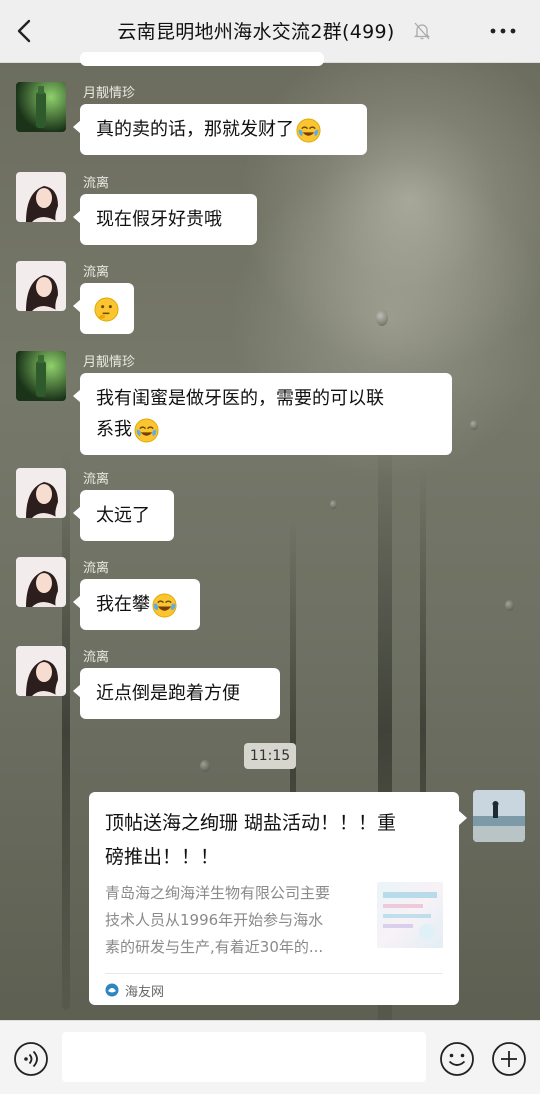 The height and width of the screenshot is (1094, 540). What do you see at coordinates (270, 756) in the screenshot?
I see `time-divider: 11:15` at bounding box center [270, 756].